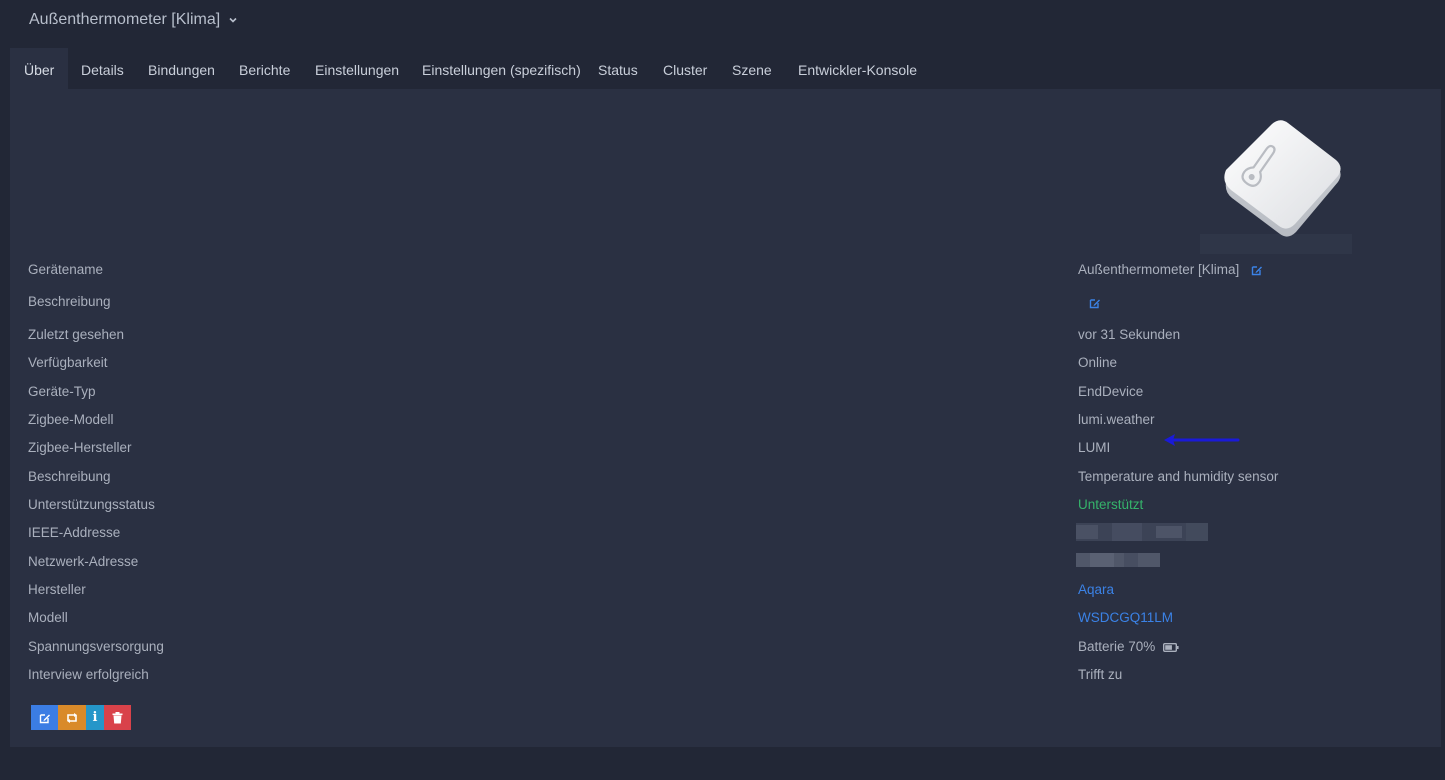 The height and width of the screenshot is (780, 1445). I want to click on chevron-down-icon, so click(233, 20).